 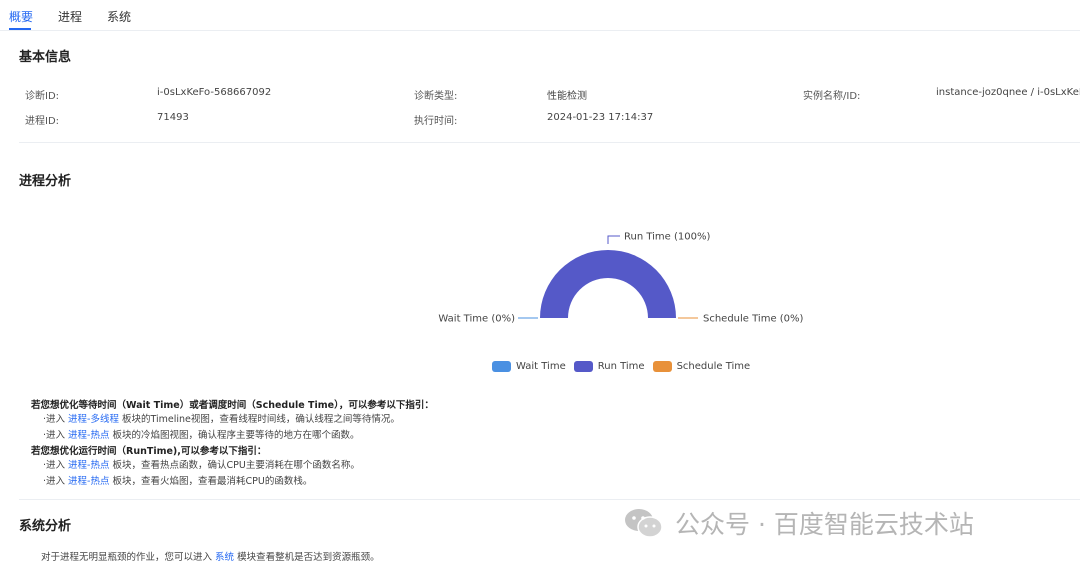 I want to click on legend-item-schedule-time: Schedule Time, so click(x=701, y=366).